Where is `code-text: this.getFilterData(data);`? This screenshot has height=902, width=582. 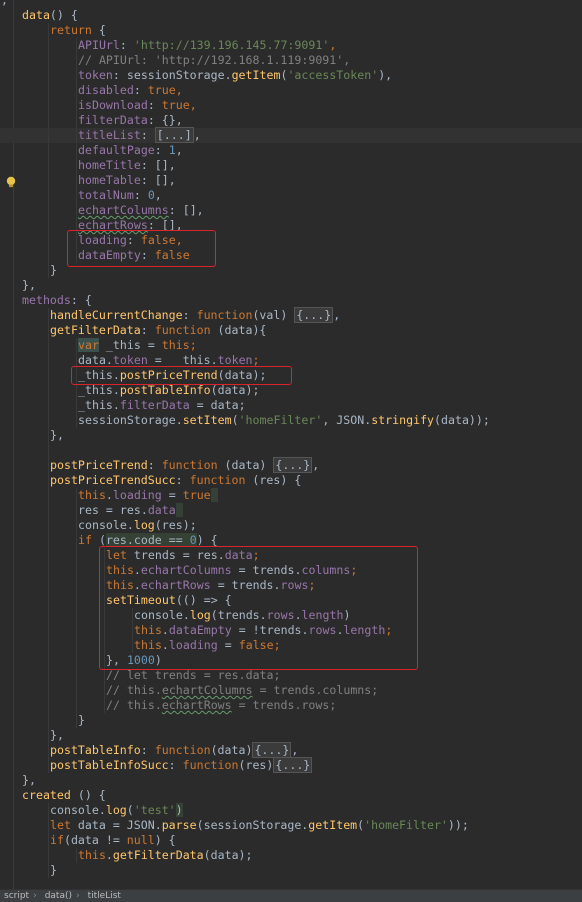
code-text: this.getFilterData(data); is located at coordinates (165, 855).